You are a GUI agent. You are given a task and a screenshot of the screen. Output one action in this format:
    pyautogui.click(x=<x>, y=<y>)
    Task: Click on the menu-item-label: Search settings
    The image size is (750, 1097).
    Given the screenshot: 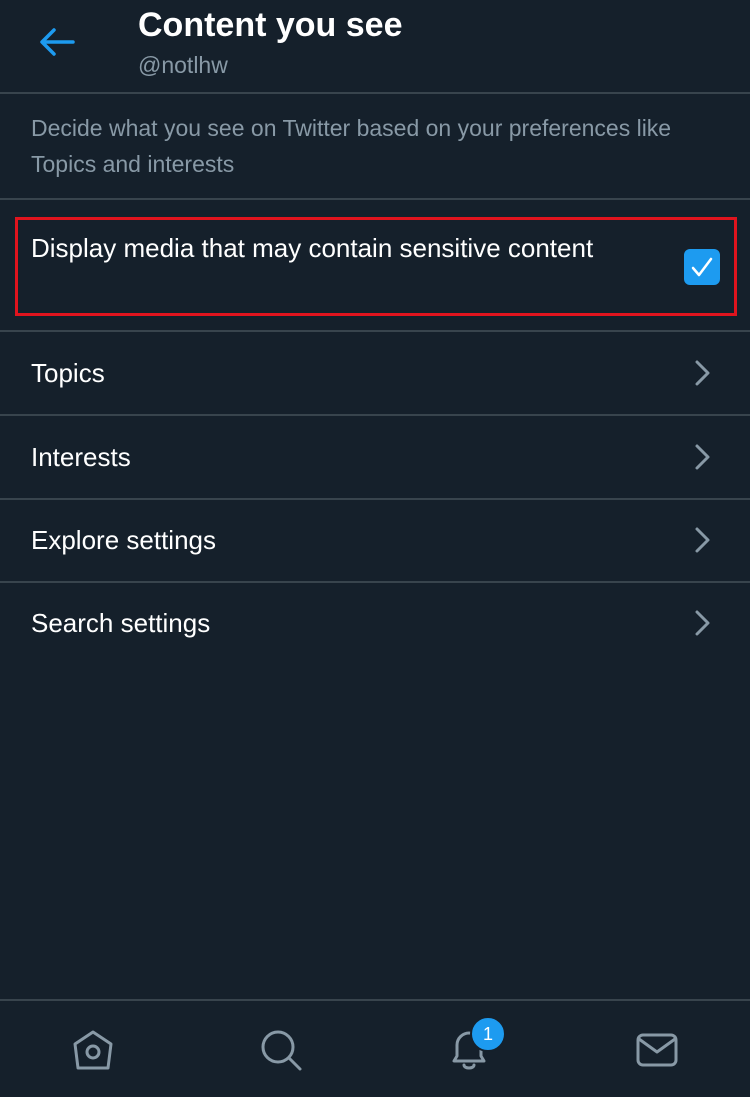 What is the action you would take?
    pyautogui.click(x=121, y=623)
    